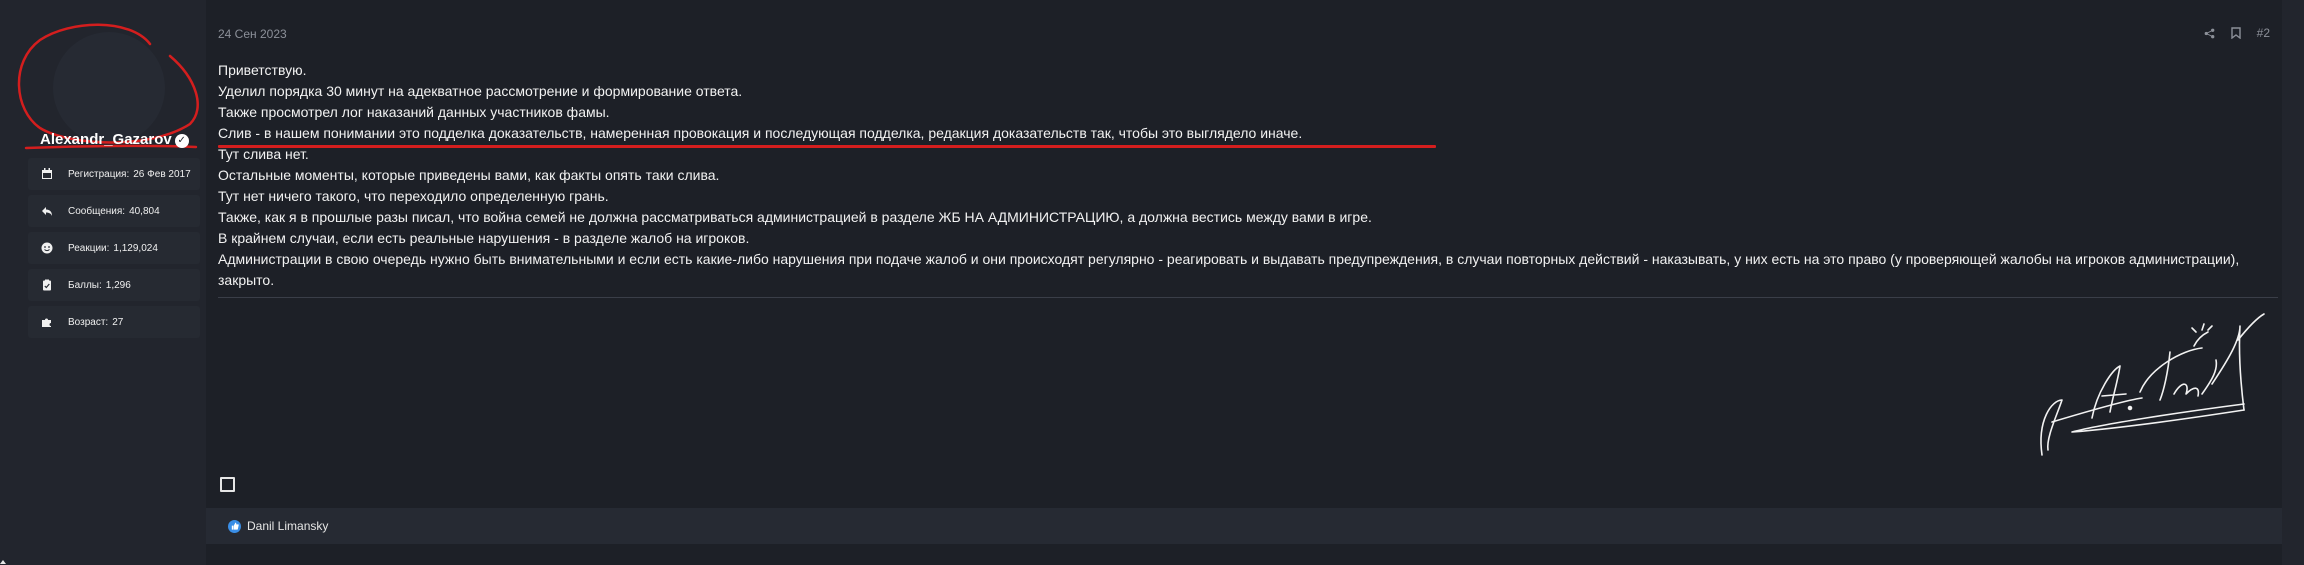  I want to click on corner-arrow-icon, so click(3, 562).